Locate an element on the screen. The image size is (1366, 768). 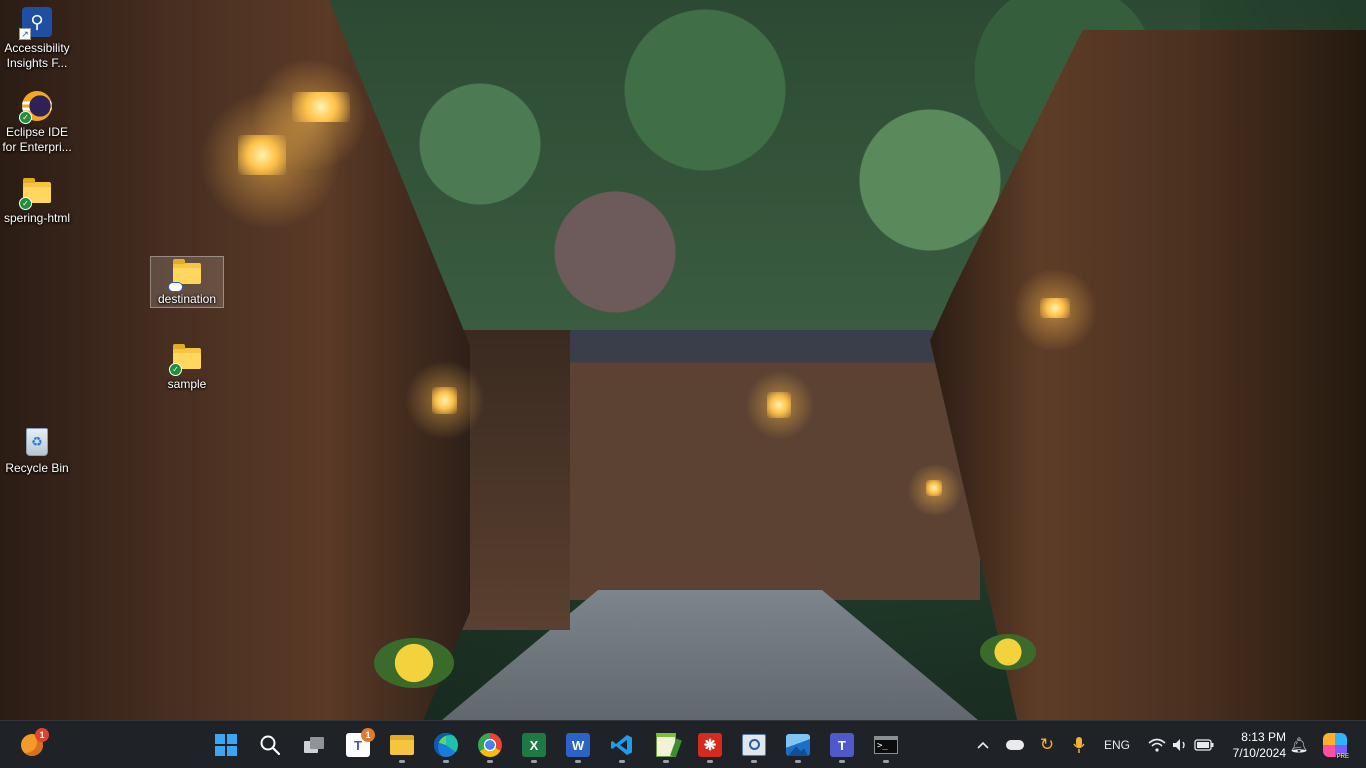
notifications-button: 🔔︎ is located at coordinates (1299, 744).